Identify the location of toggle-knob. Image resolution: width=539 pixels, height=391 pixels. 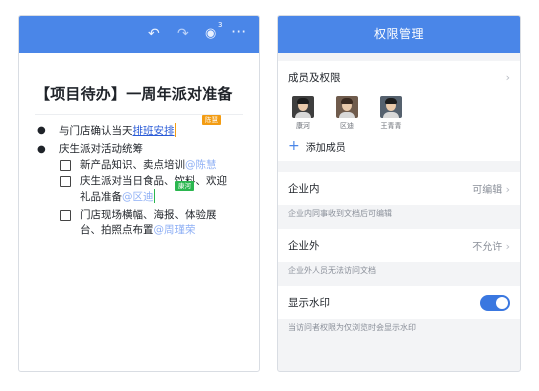
(502, 302).